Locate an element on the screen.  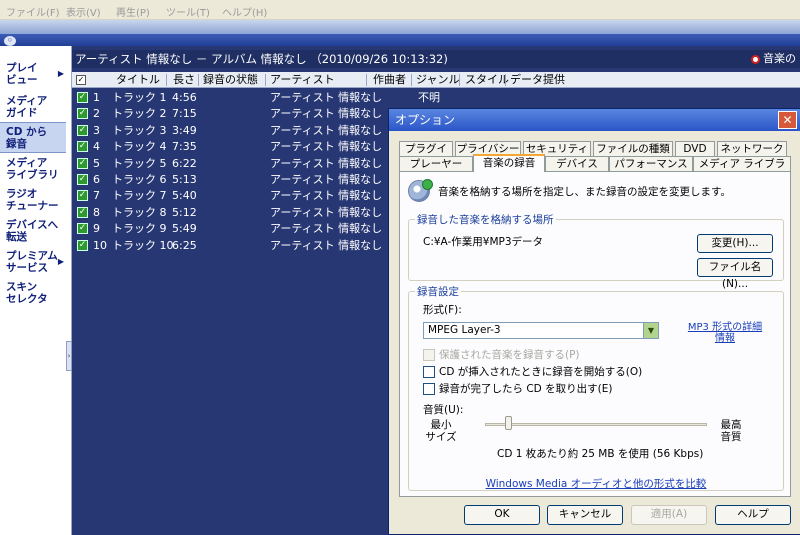
tab-media-library: メディア ライブラリ is located at coordinates (742, 170).